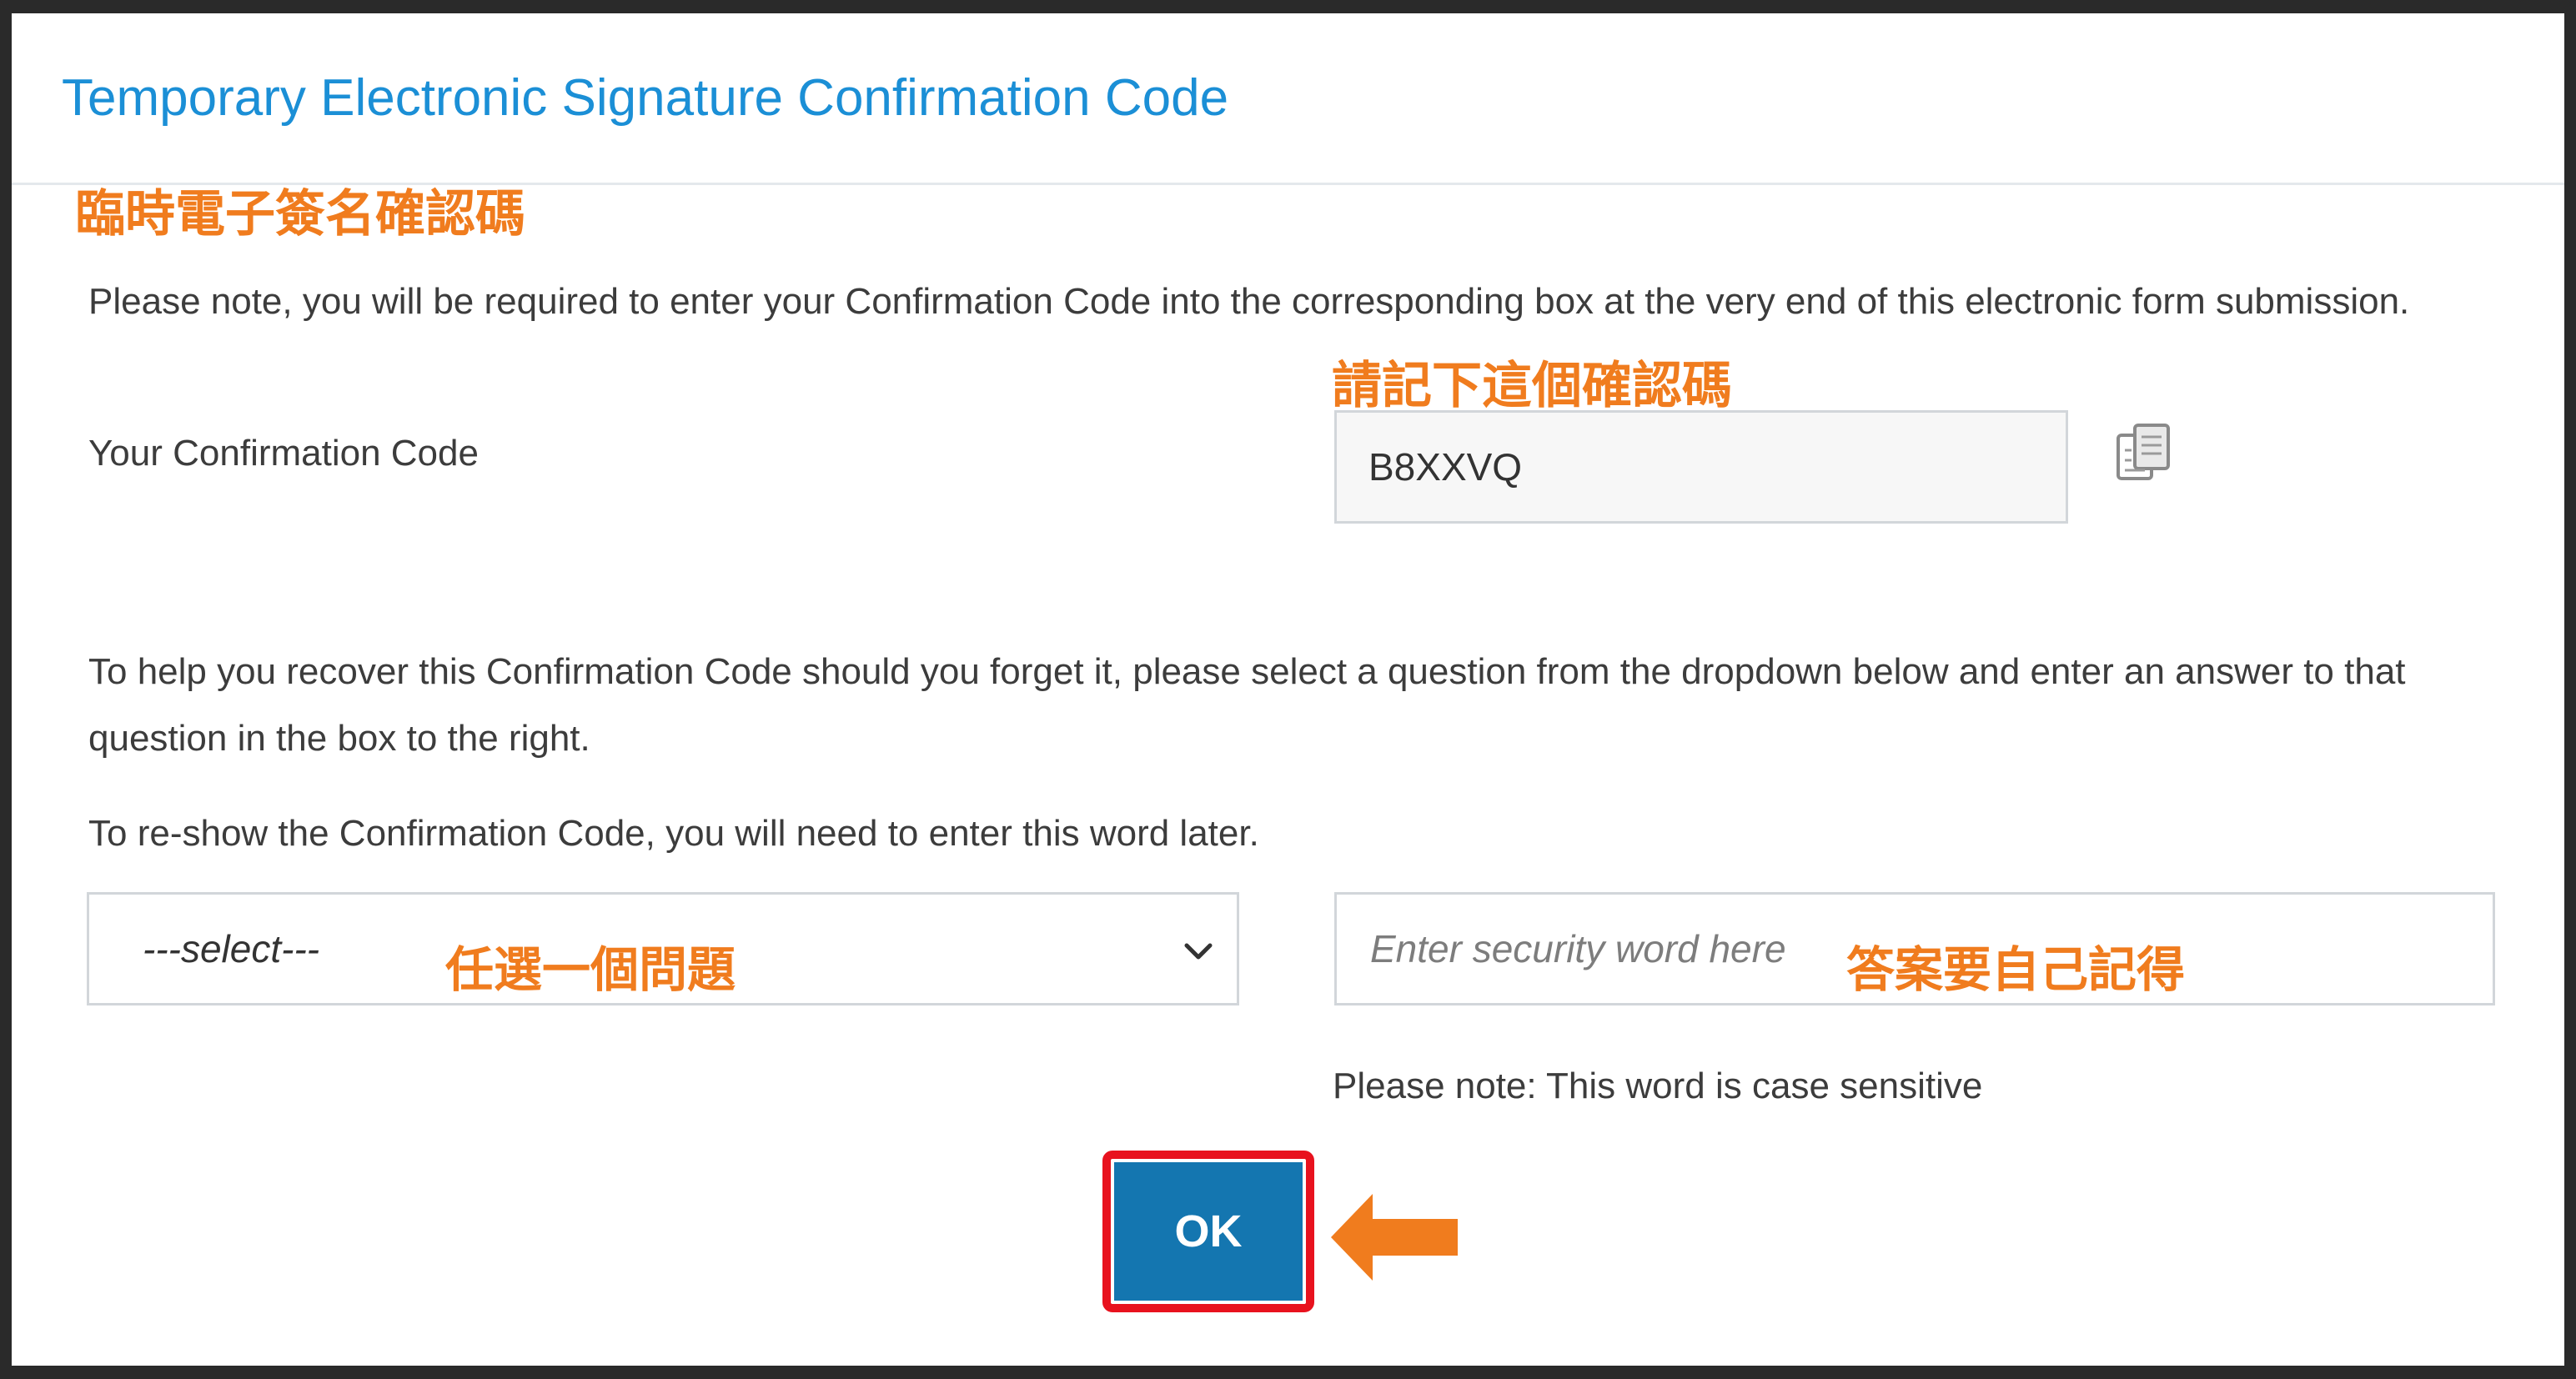  I want to click on ok-button: OK, so click(1208, 1231).